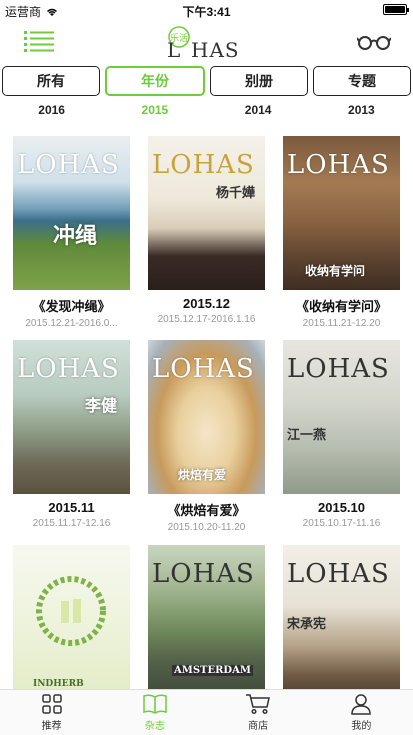  I want to click on cover-headline: 杨千嬅, so click(236, 193).